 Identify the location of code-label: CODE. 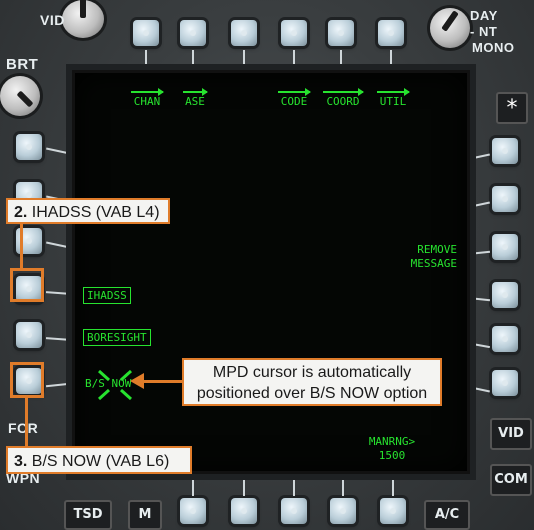
(294, 101).